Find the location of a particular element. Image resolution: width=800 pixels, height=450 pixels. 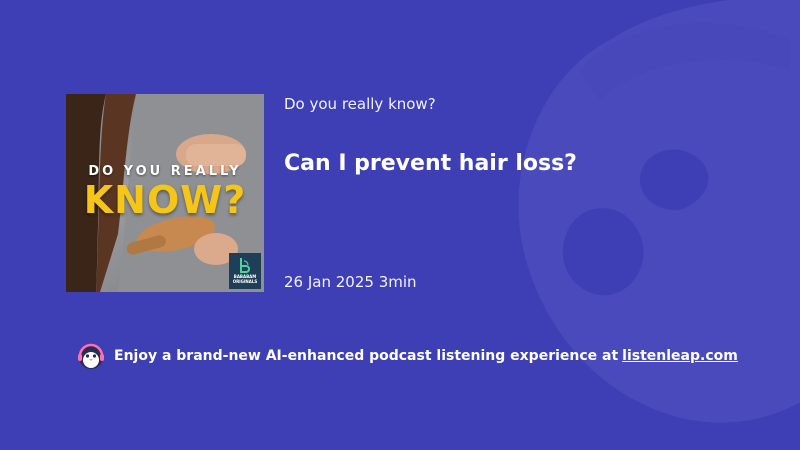

episode-duration: 3min is located at coordinates (397, 282).